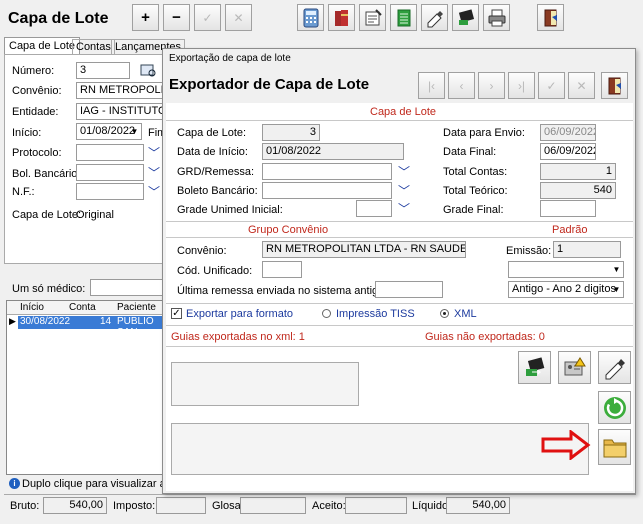  I want to click on remove-button: −, so click(176, 17).